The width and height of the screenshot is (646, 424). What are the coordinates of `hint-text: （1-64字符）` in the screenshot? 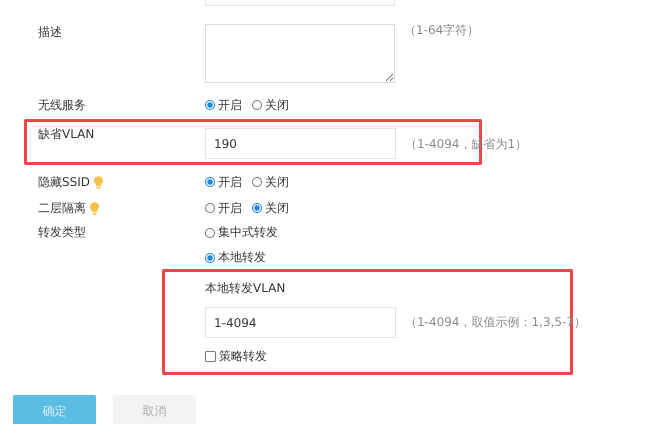 It's located at (442, 30).